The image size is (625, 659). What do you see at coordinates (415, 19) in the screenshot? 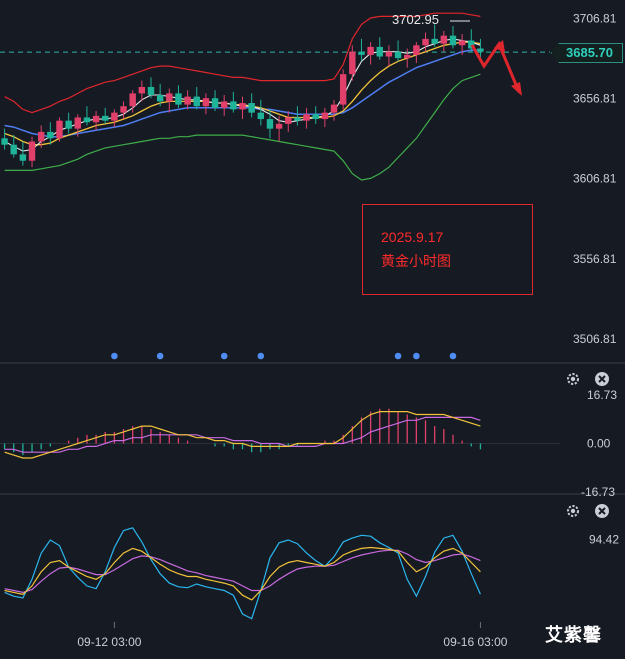
I see `high-marker-label: 3702.95` at bounding box center [415, 19].